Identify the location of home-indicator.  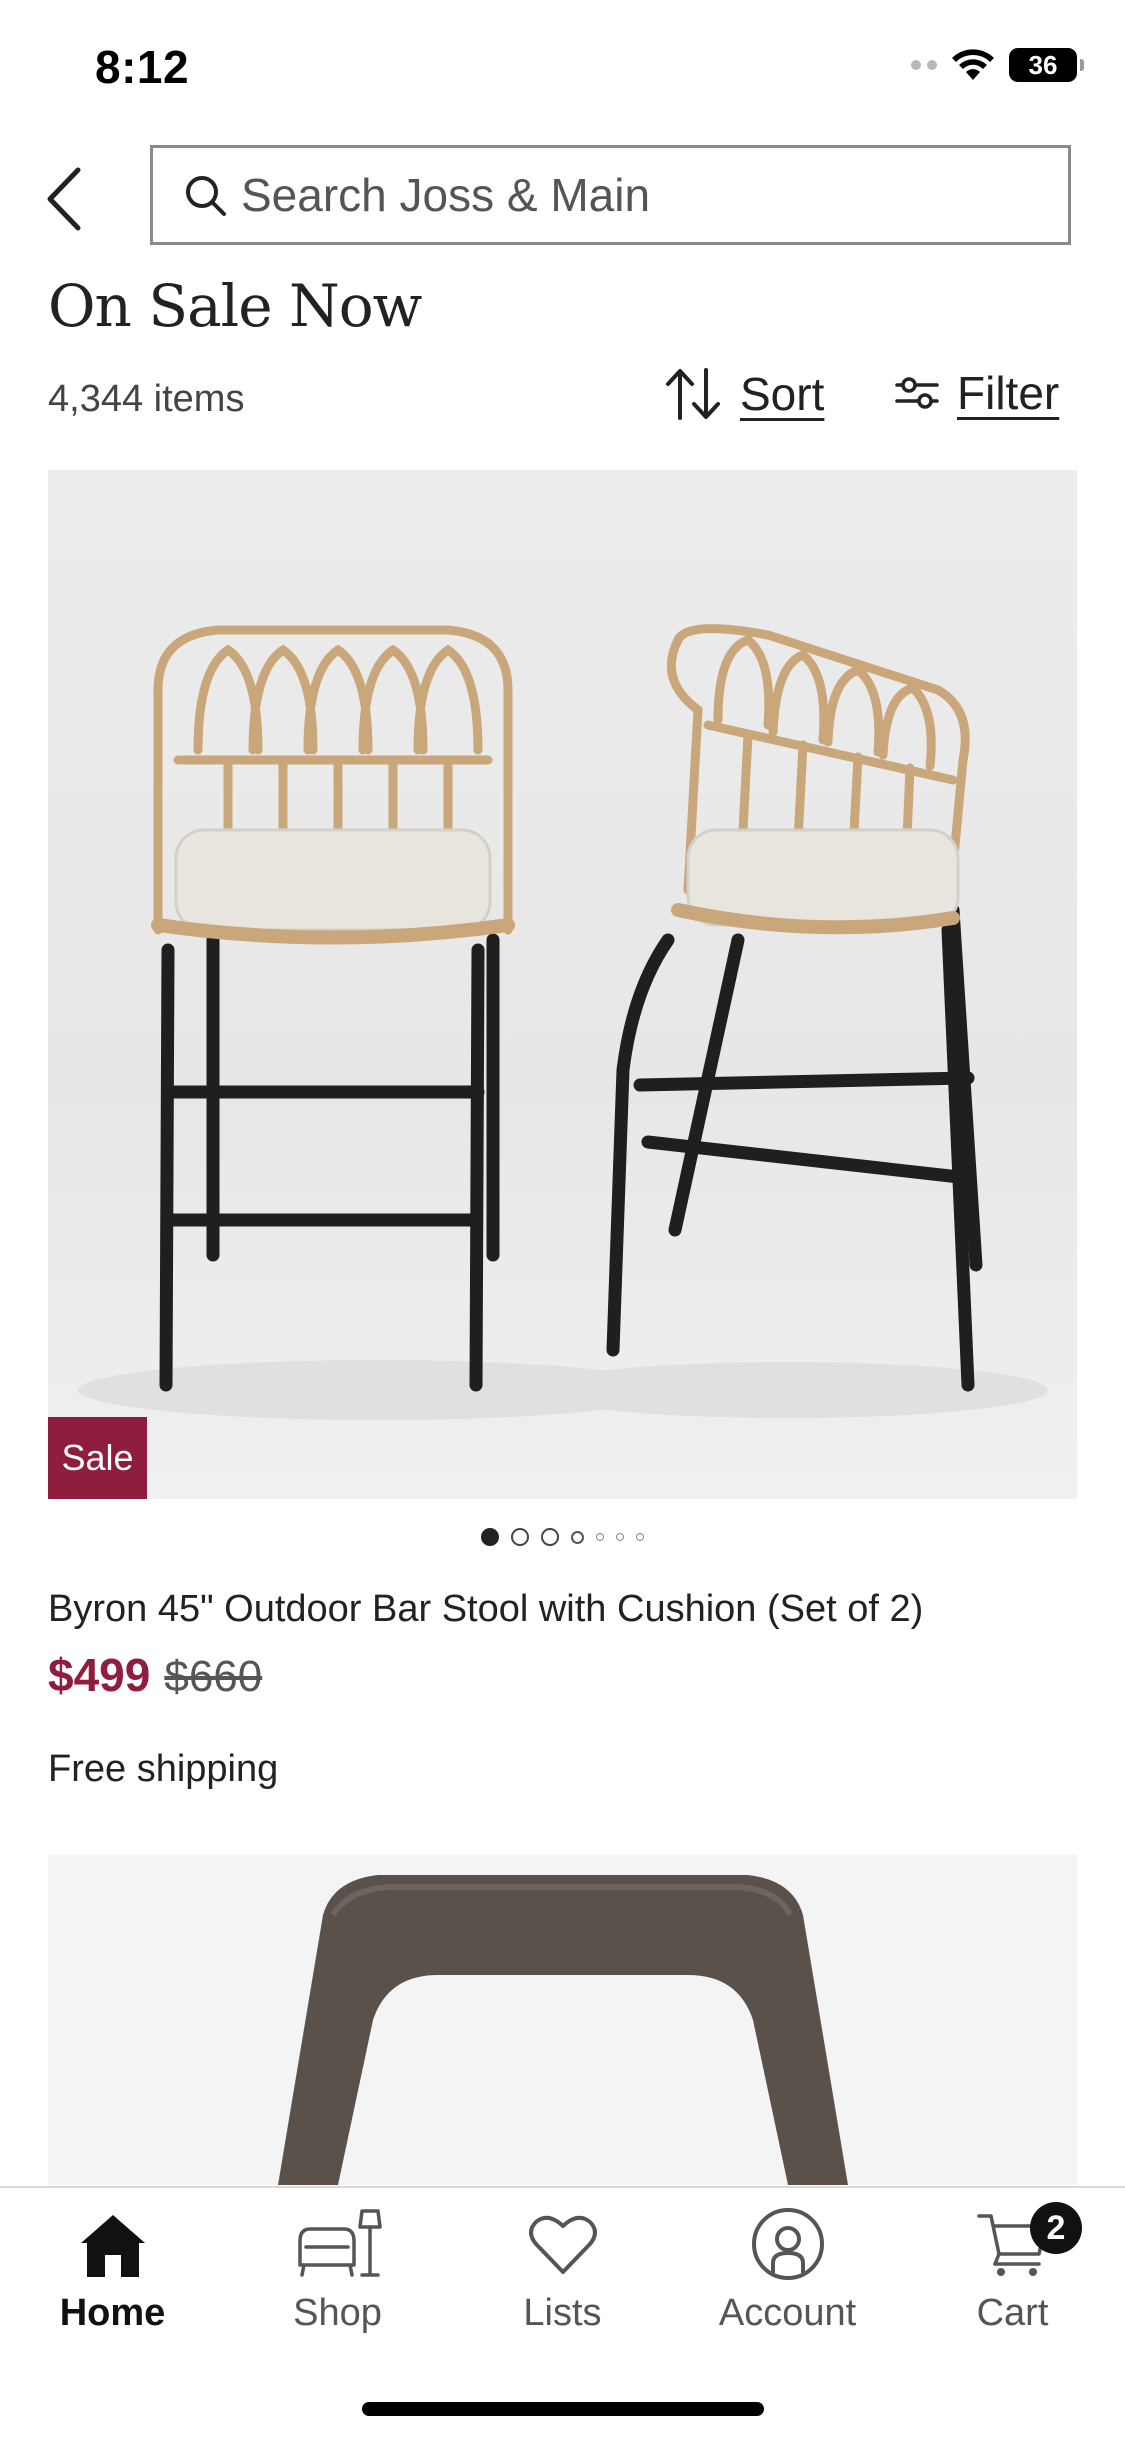
(563, 2409).